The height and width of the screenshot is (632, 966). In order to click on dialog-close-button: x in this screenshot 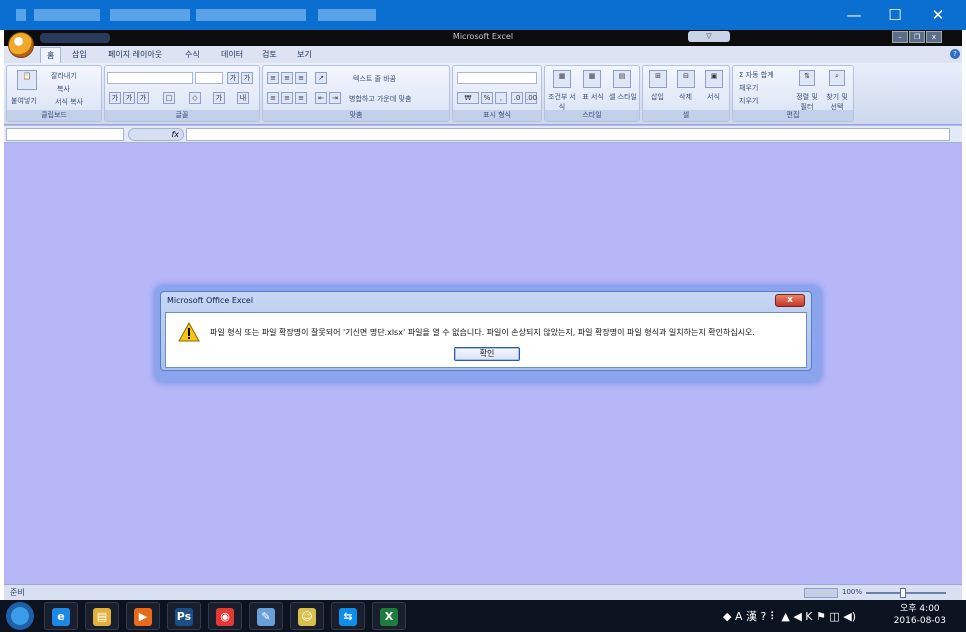, I will do `click(790, 300)`.